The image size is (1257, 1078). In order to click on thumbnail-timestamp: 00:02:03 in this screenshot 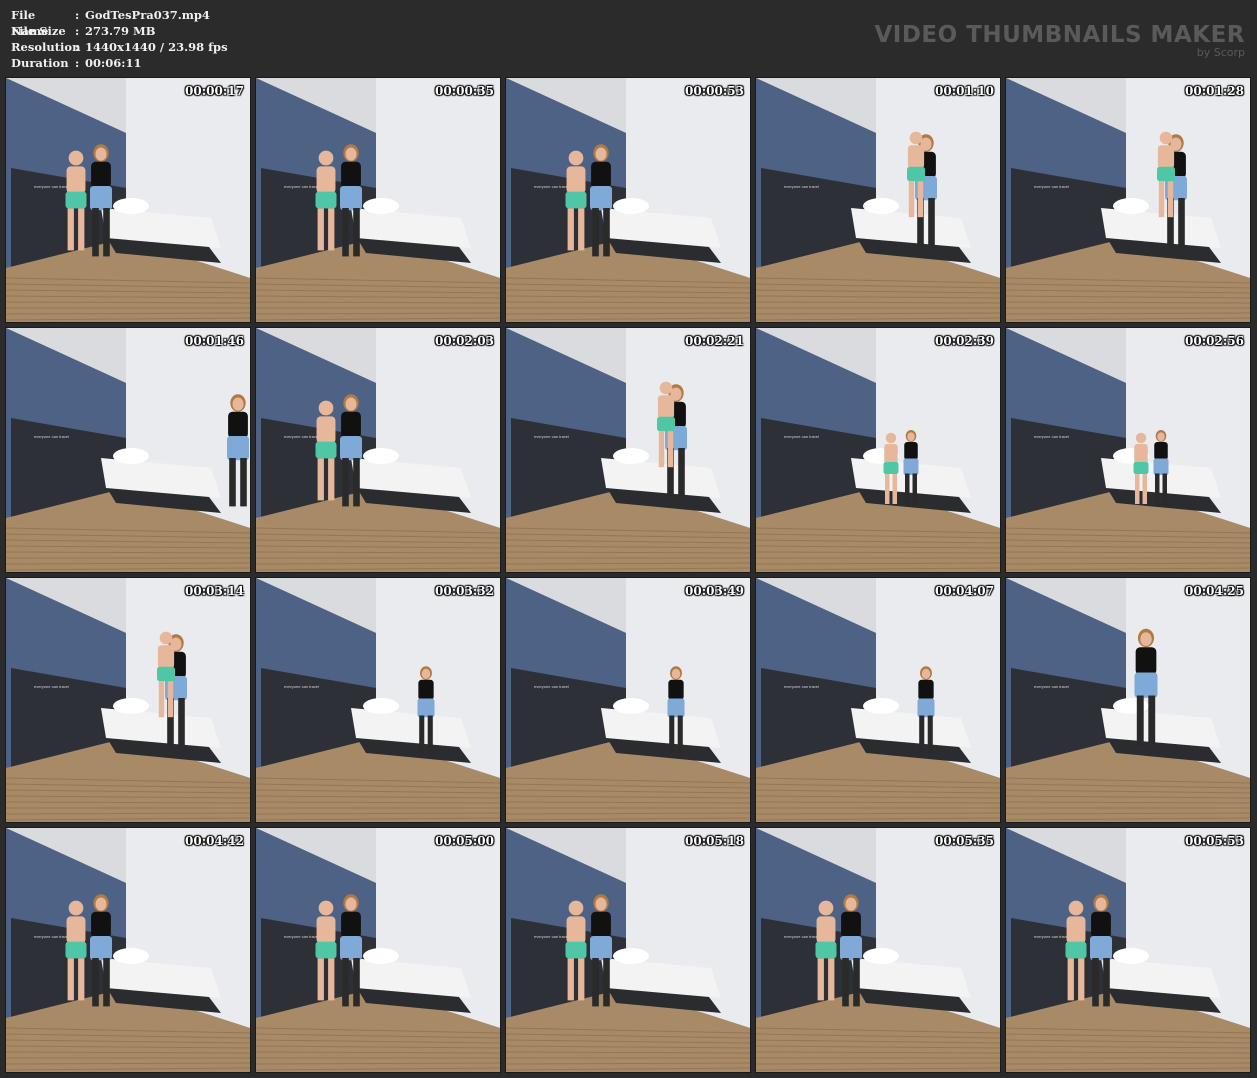, I will do `click(464, 341)`.